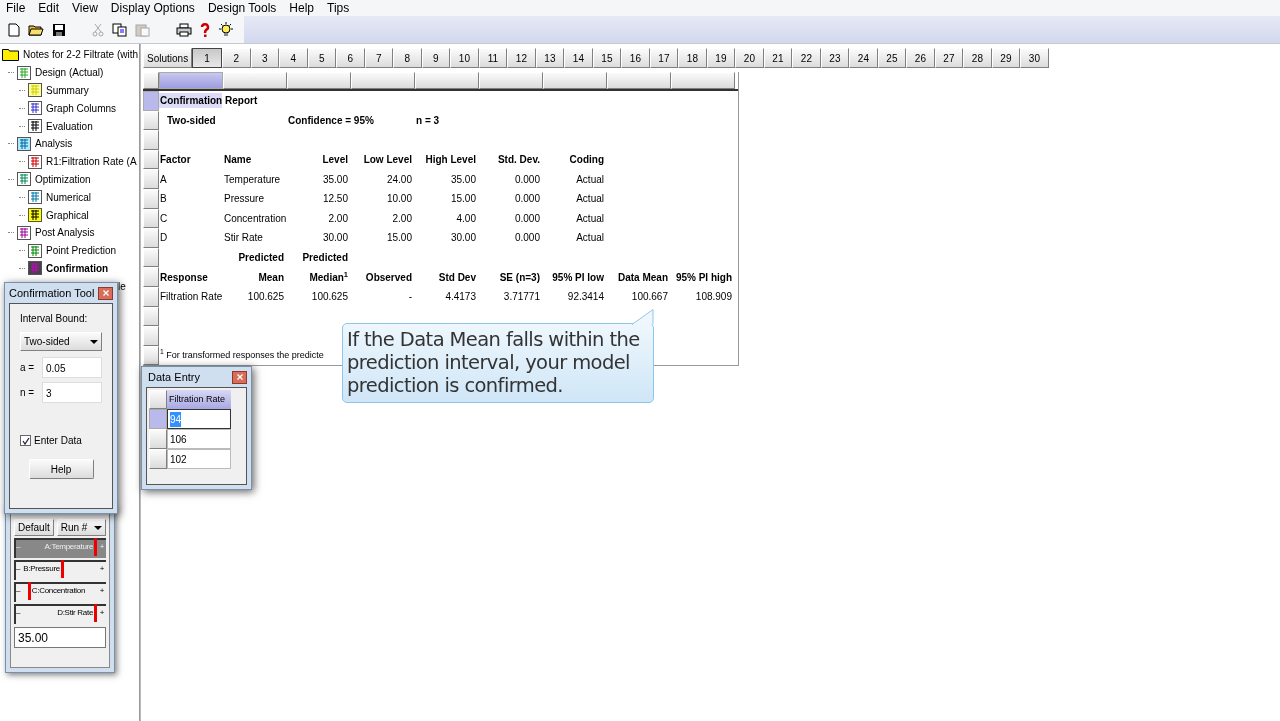 This screenshot has width=1280, height=721. Describe the element at coordinates (493, 58) in the screenshot. I see `solution-tab: 11` at that location.